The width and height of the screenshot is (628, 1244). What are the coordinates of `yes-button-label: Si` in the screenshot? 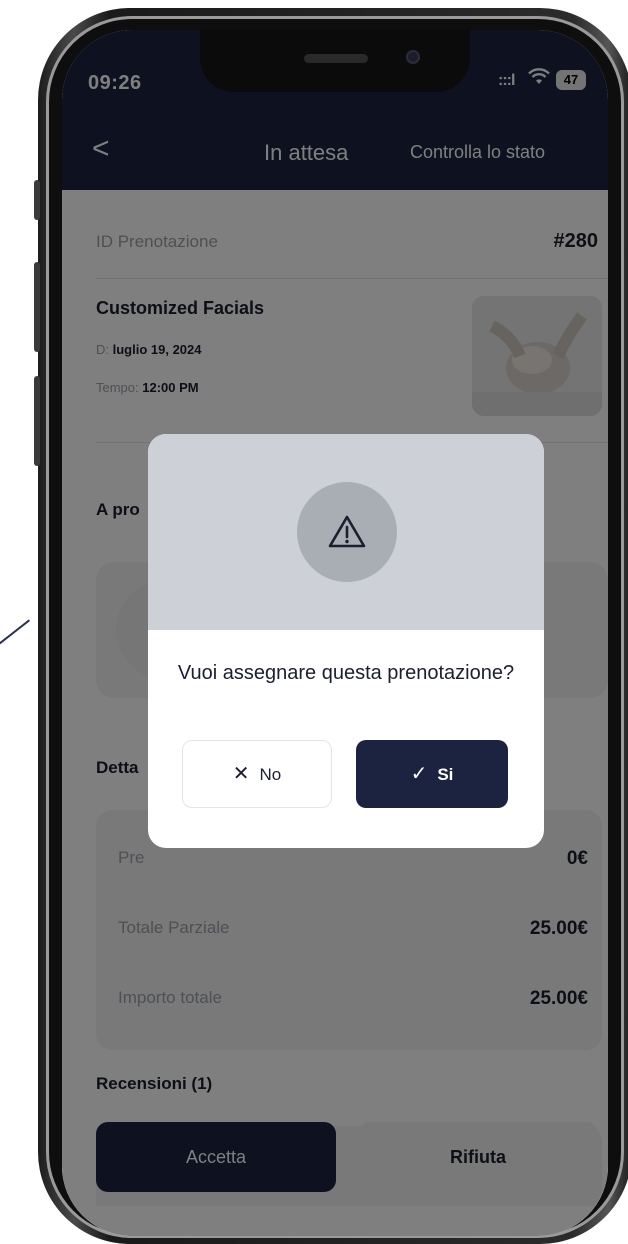 It's located at (445, 774).